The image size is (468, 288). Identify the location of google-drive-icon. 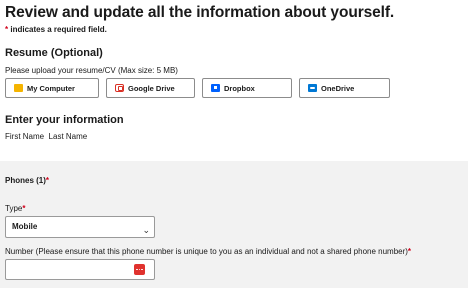
(119, 88).